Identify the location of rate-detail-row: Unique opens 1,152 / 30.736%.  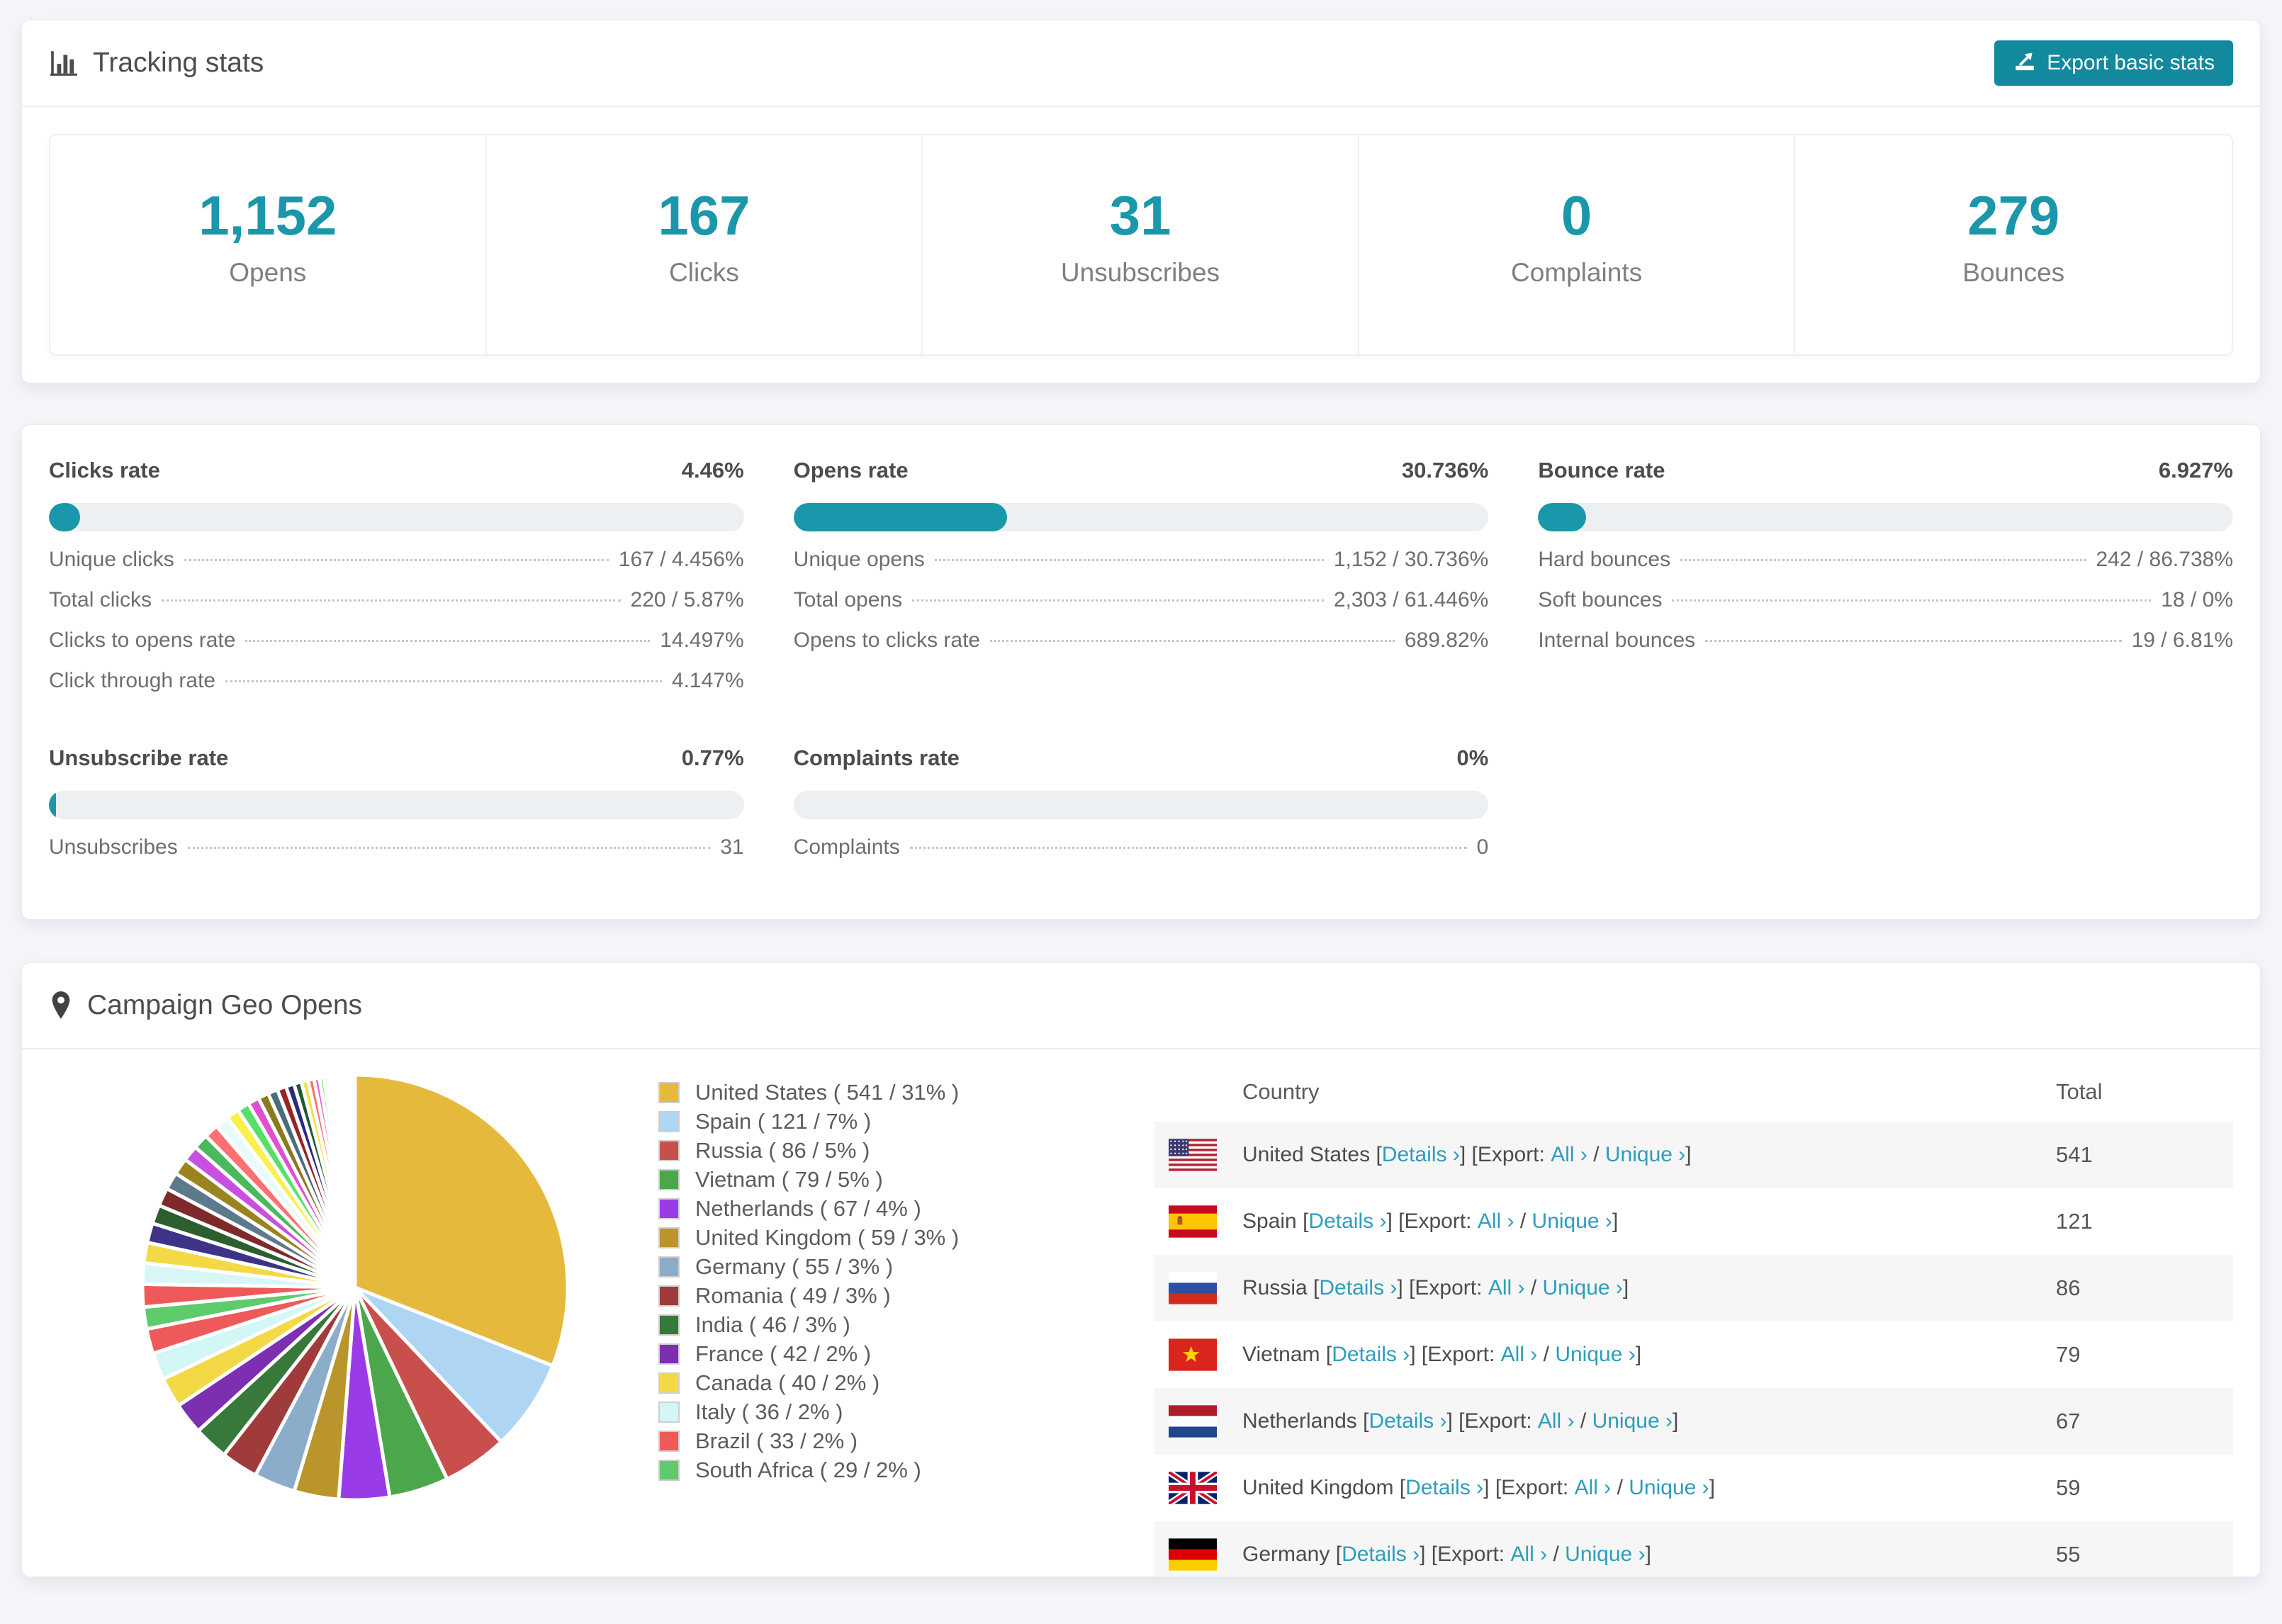
(1142, 560).